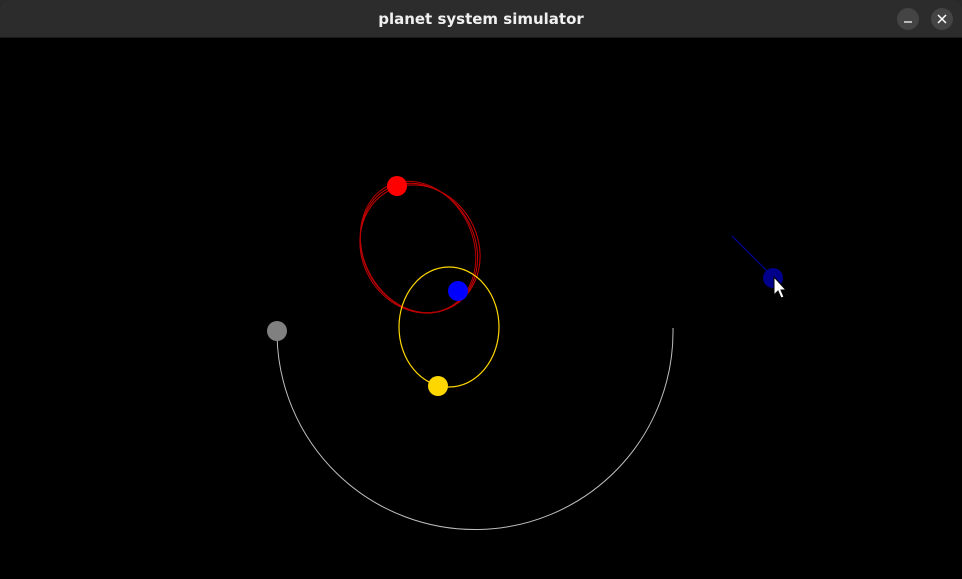 The width and height of the screenshot is (962, 579). I want to click on central-star, so click(458, 291).